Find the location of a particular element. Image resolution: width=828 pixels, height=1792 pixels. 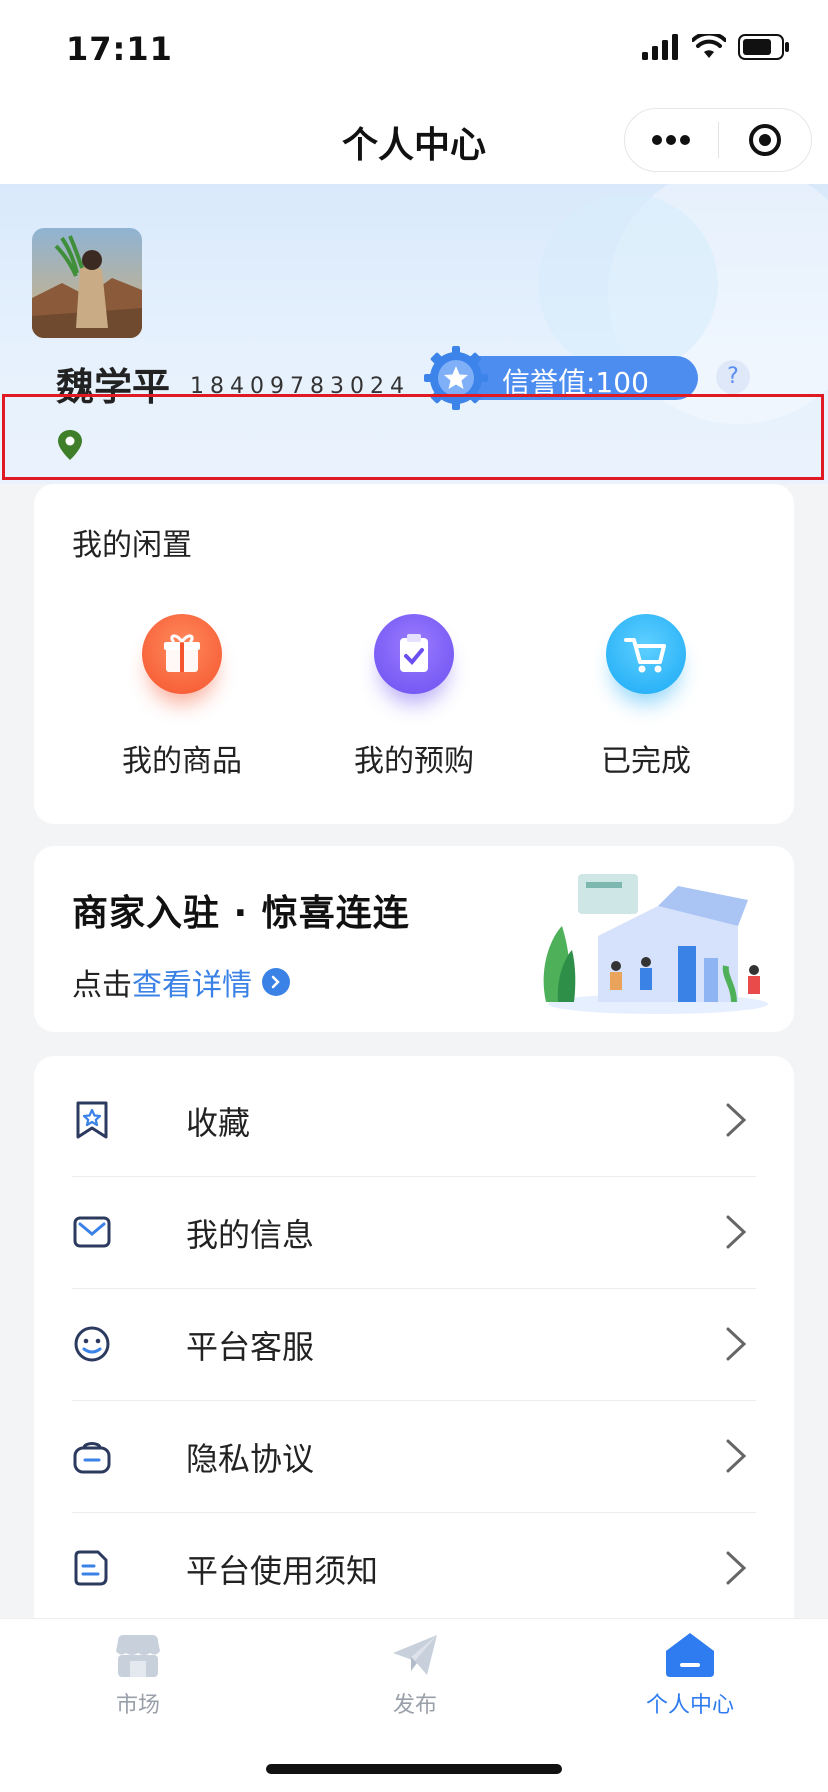

merchant-title: 商家入驻 · 惊喜连连 is located at coordinates (241, 913).